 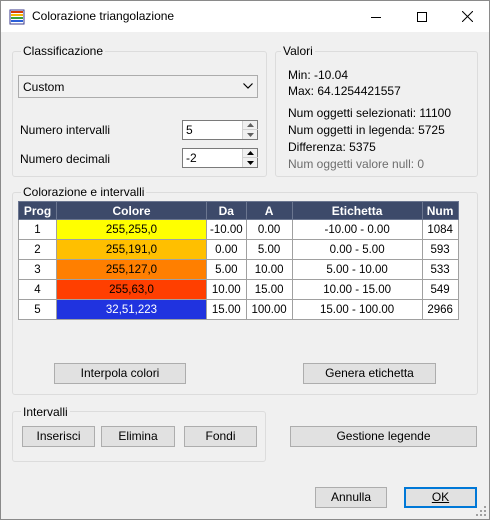 What do you see at coordinates (440, 229) in the screenshot?
I see `cell-num: 1084` at bounding box center [440, 229].